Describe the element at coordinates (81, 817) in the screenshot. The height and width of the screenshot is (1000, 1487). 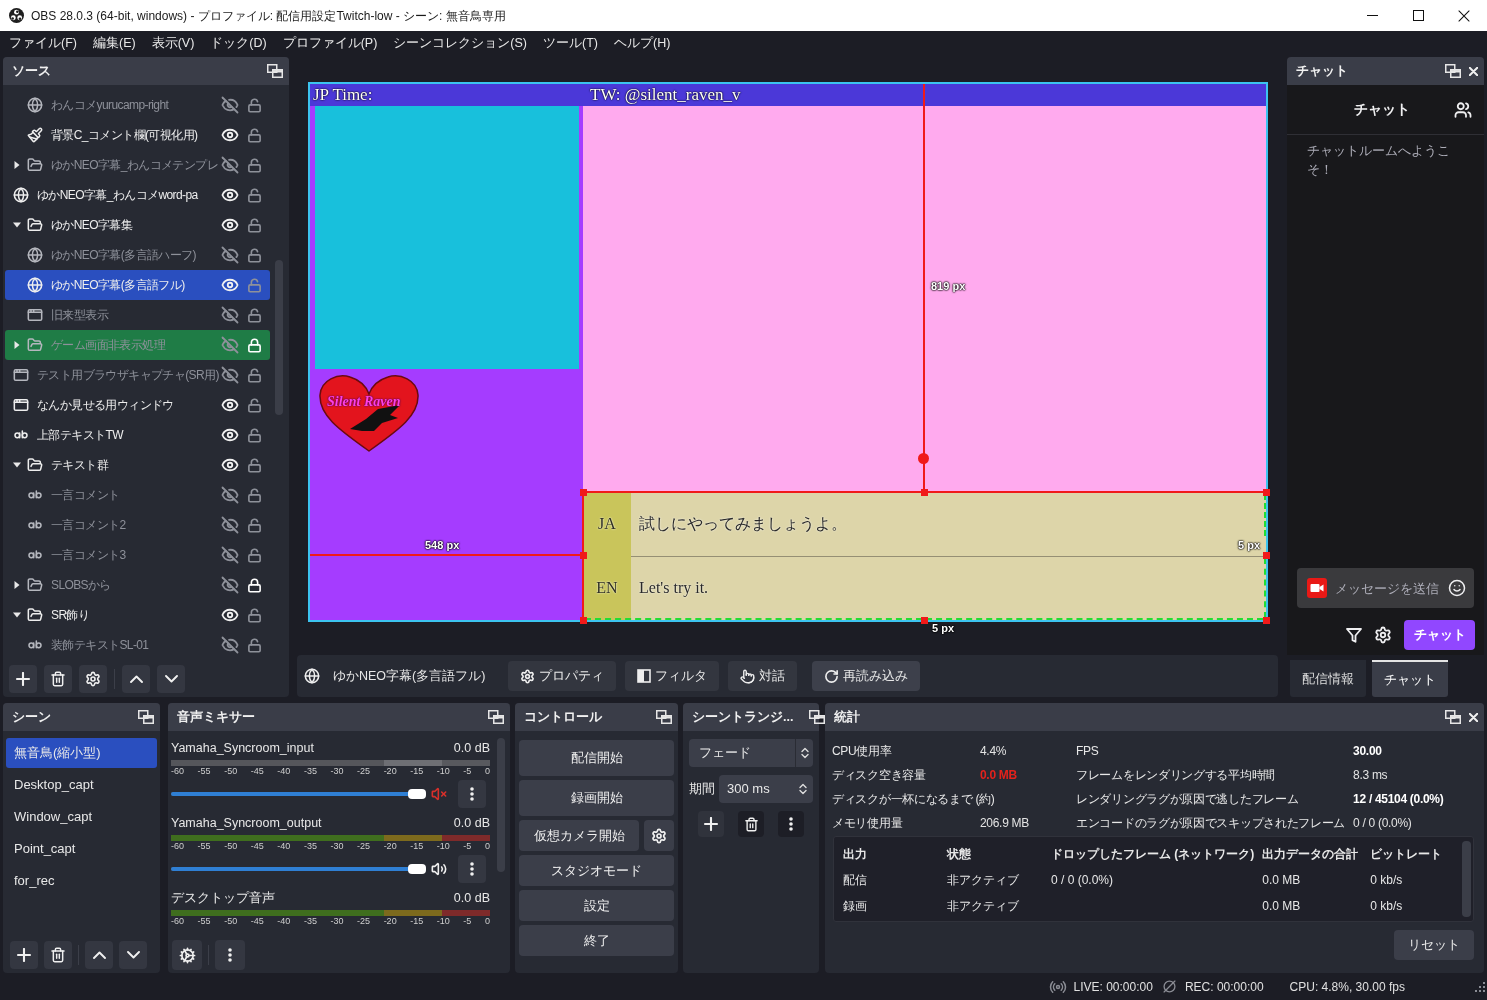
I see `scene-item: Window_capt` at that location.